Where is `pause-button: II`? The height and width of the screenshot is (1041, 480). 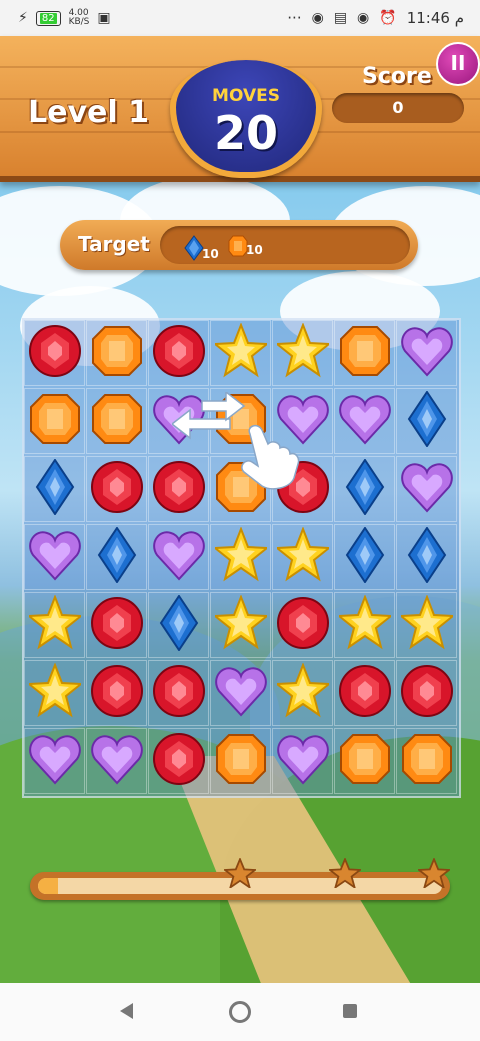
pause-button: II is located at coordinates (458, 64).